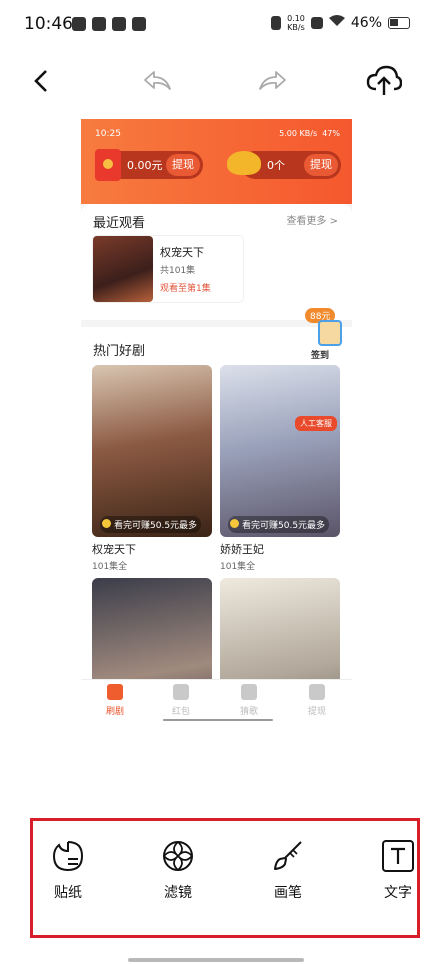 The width and height of the screenshot is (432, 964). What do you see at coordinates (366, 23) in the screenshot?
I see `battery-text: 46%` at bounding box center [366, 23].